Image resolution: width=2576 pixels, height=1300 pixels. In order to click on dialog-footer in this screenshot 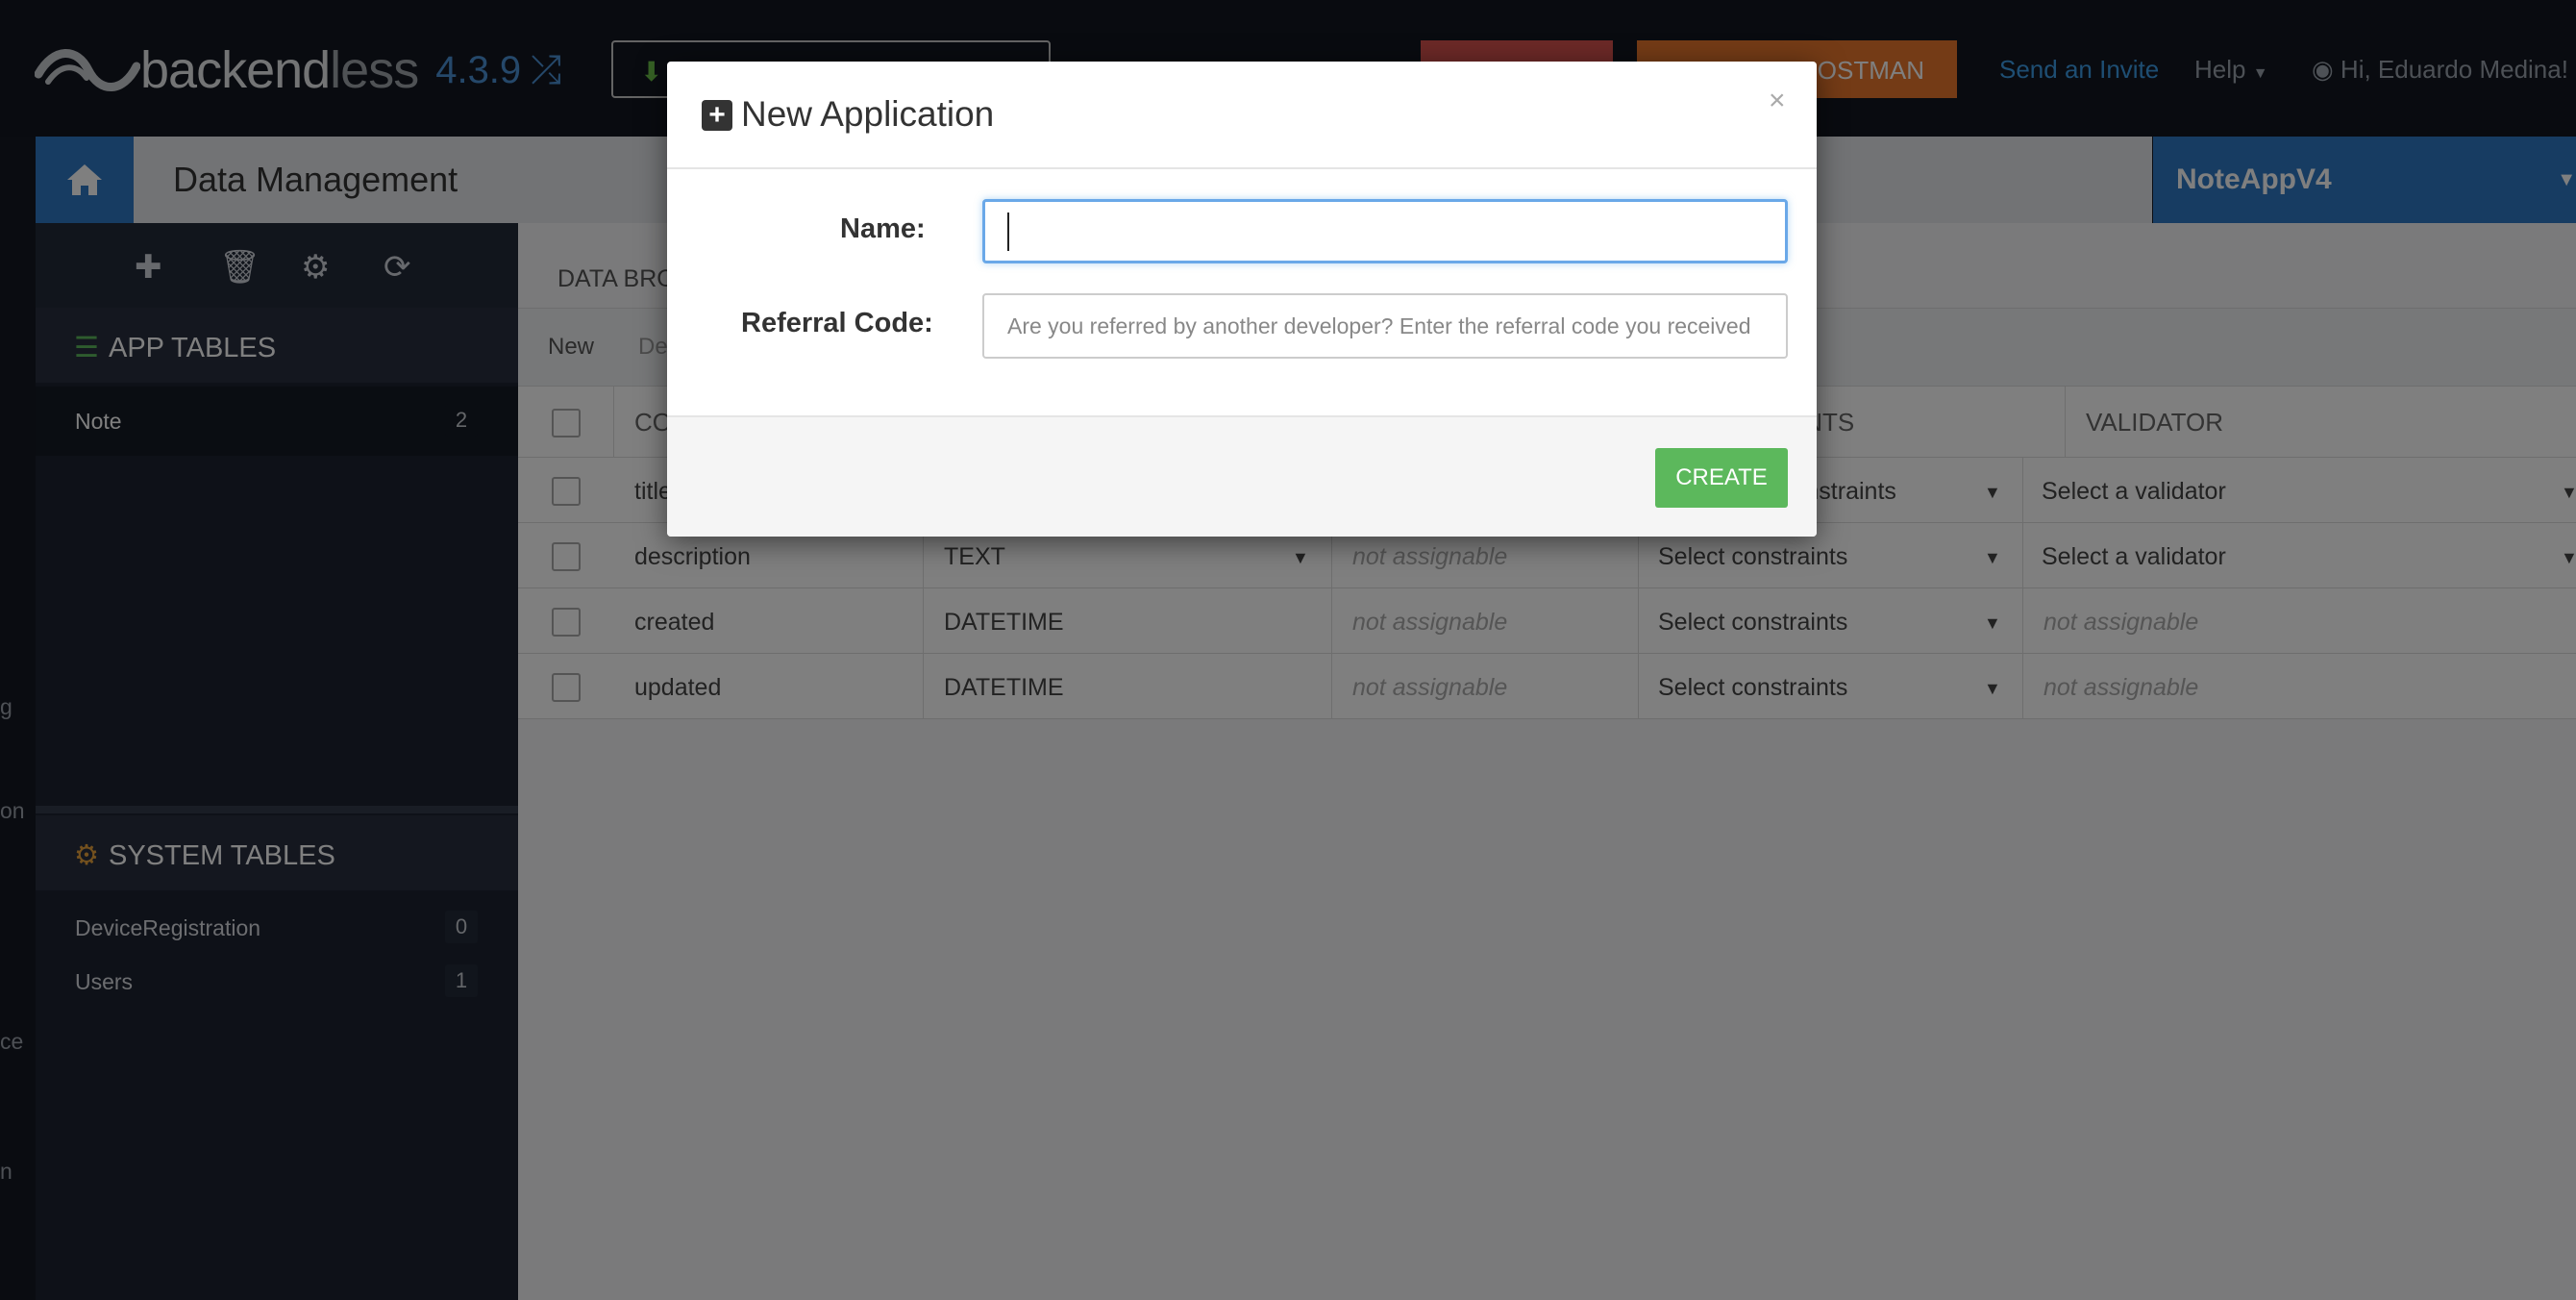, I will do `click(1242, 476)`.